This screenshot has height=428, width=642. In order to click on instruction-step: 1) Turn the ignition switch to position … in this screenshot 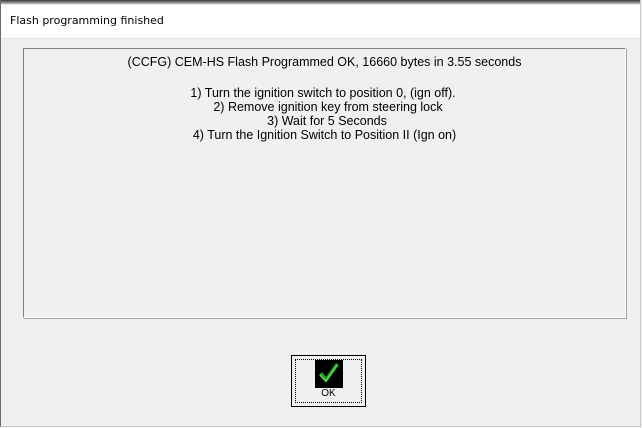, I will do `click(323, 93)`.